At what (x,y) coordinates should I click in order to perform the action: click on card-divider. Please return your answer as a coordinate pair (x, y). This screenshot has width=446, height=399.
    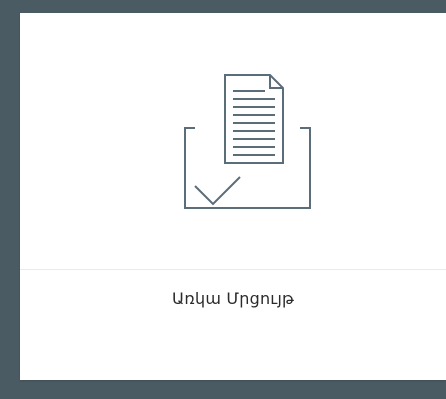
    Looking at the image, I should click on (233, 269).